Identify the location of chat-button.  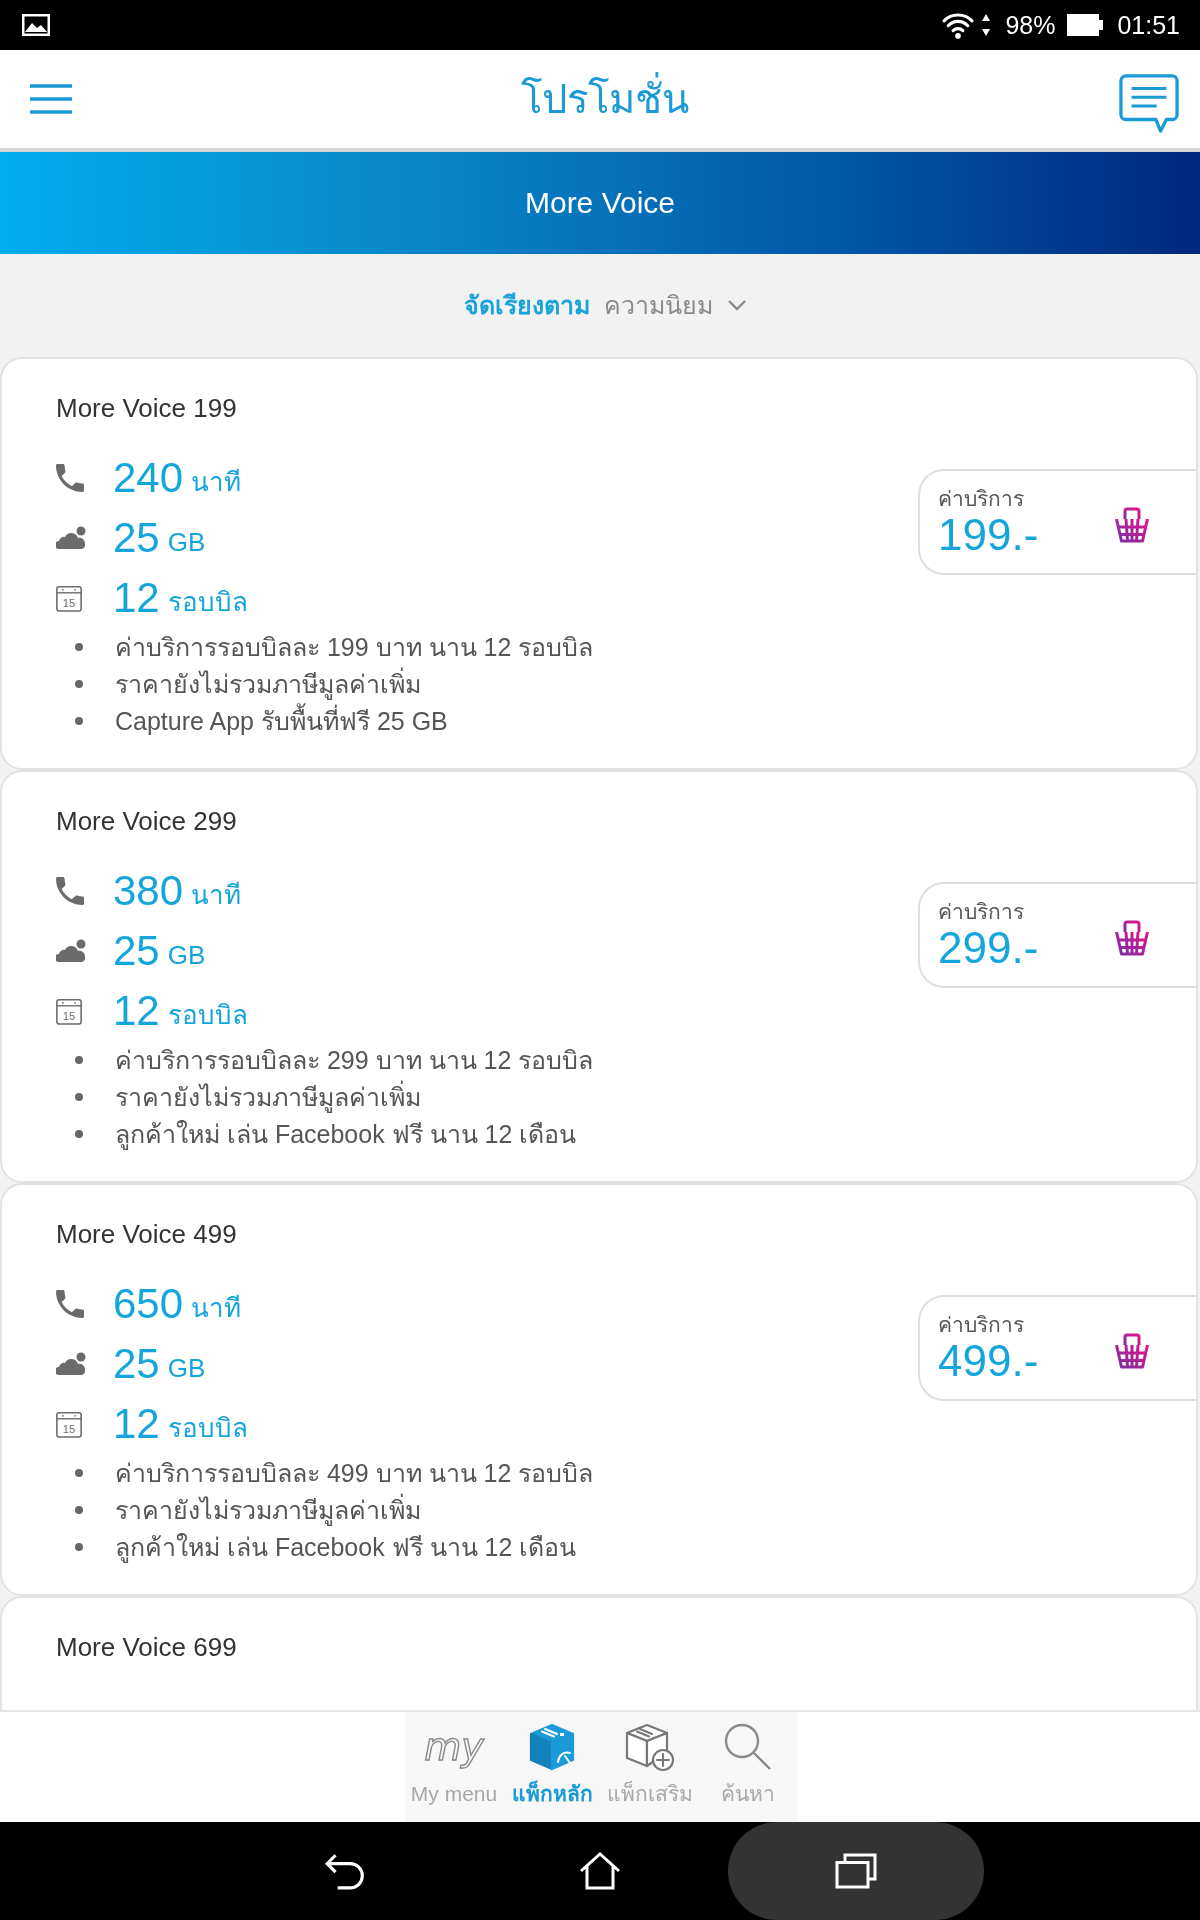
(1149, 104).